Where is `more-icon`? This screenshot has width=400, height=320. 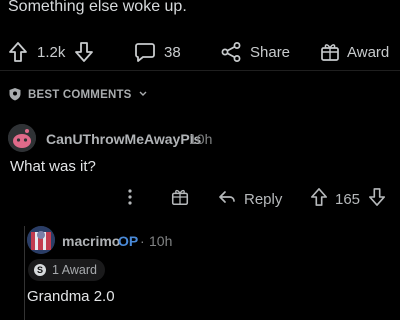 more-icon is located at coordinates (130, 199).